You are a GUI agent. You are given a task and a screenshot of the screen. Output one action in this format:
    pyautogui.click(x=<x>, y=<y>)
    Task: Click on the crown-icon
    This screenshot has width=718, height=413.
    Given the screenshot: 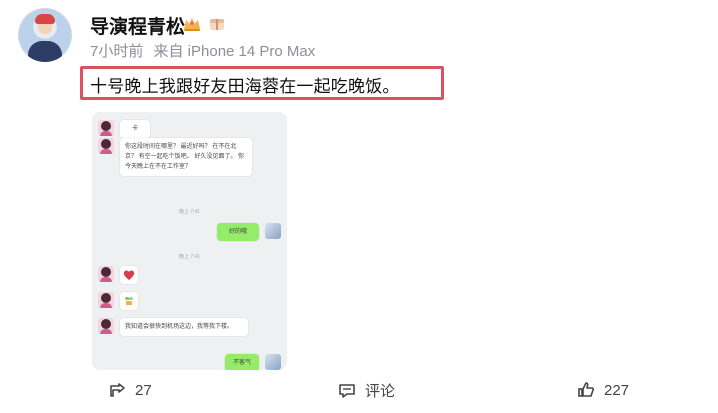 What is the action you would take?
    pyautogui.click(x=192, y=24)
    